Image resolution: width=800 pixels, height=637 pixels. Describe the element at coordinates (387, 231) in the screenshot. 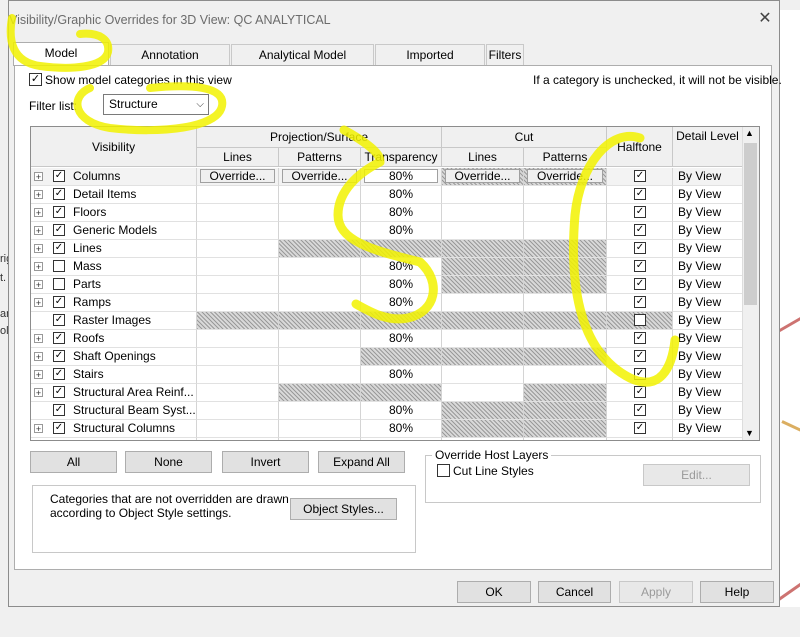

I see `table-row: + ✓ Generic Models 80% ✓ By View` at that location.